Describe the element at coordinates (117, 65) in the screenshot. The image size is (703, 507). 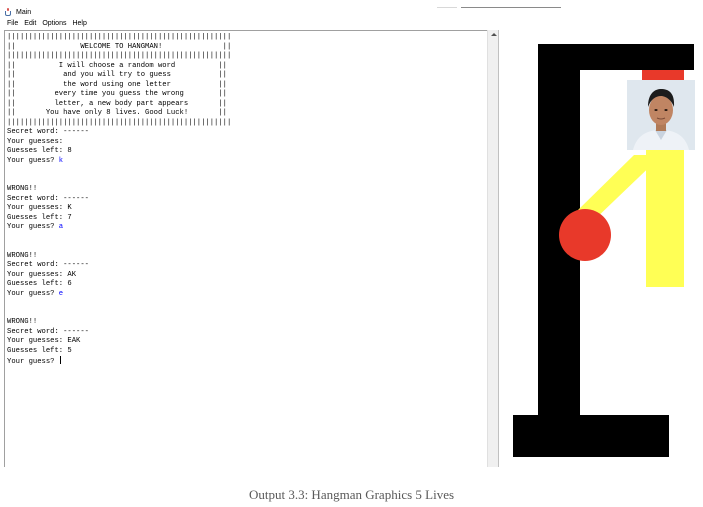
I see `console-line-text: || I will choose a random word ||` at that location.